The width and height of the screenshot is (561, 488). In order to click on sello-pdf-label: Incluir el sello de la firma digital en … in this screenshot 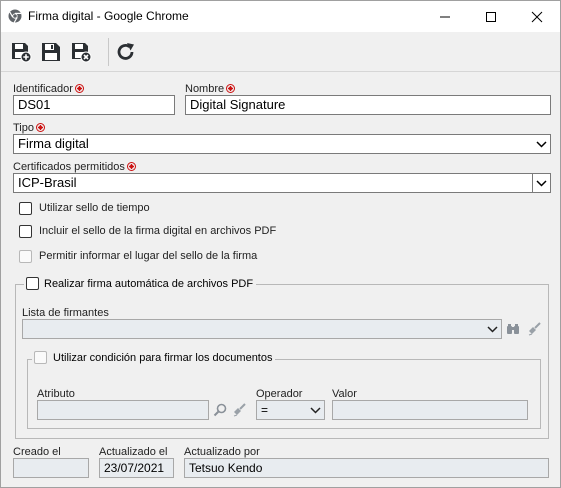, I will do `click(158, 231)`.